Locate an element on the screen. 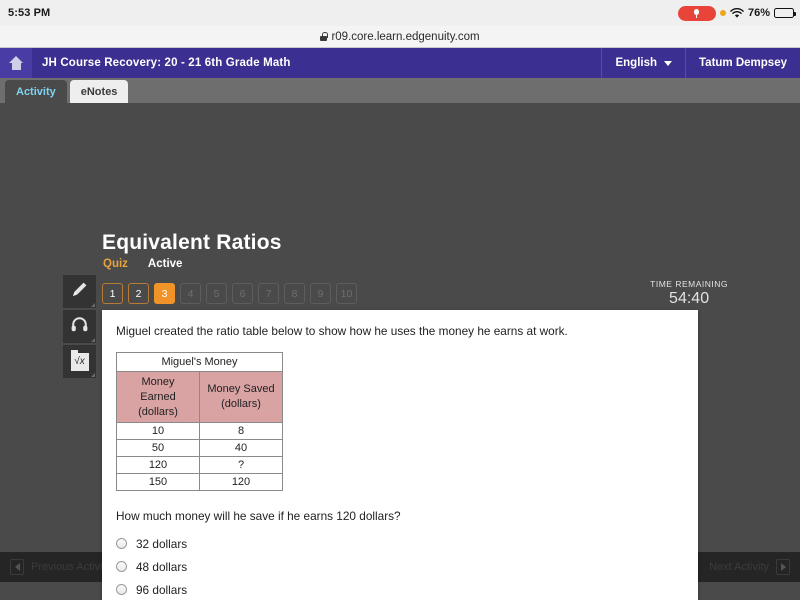 The height and width of the screenshot is (600, 800). table-row: 10 8 is located at coordinates (199, 431).